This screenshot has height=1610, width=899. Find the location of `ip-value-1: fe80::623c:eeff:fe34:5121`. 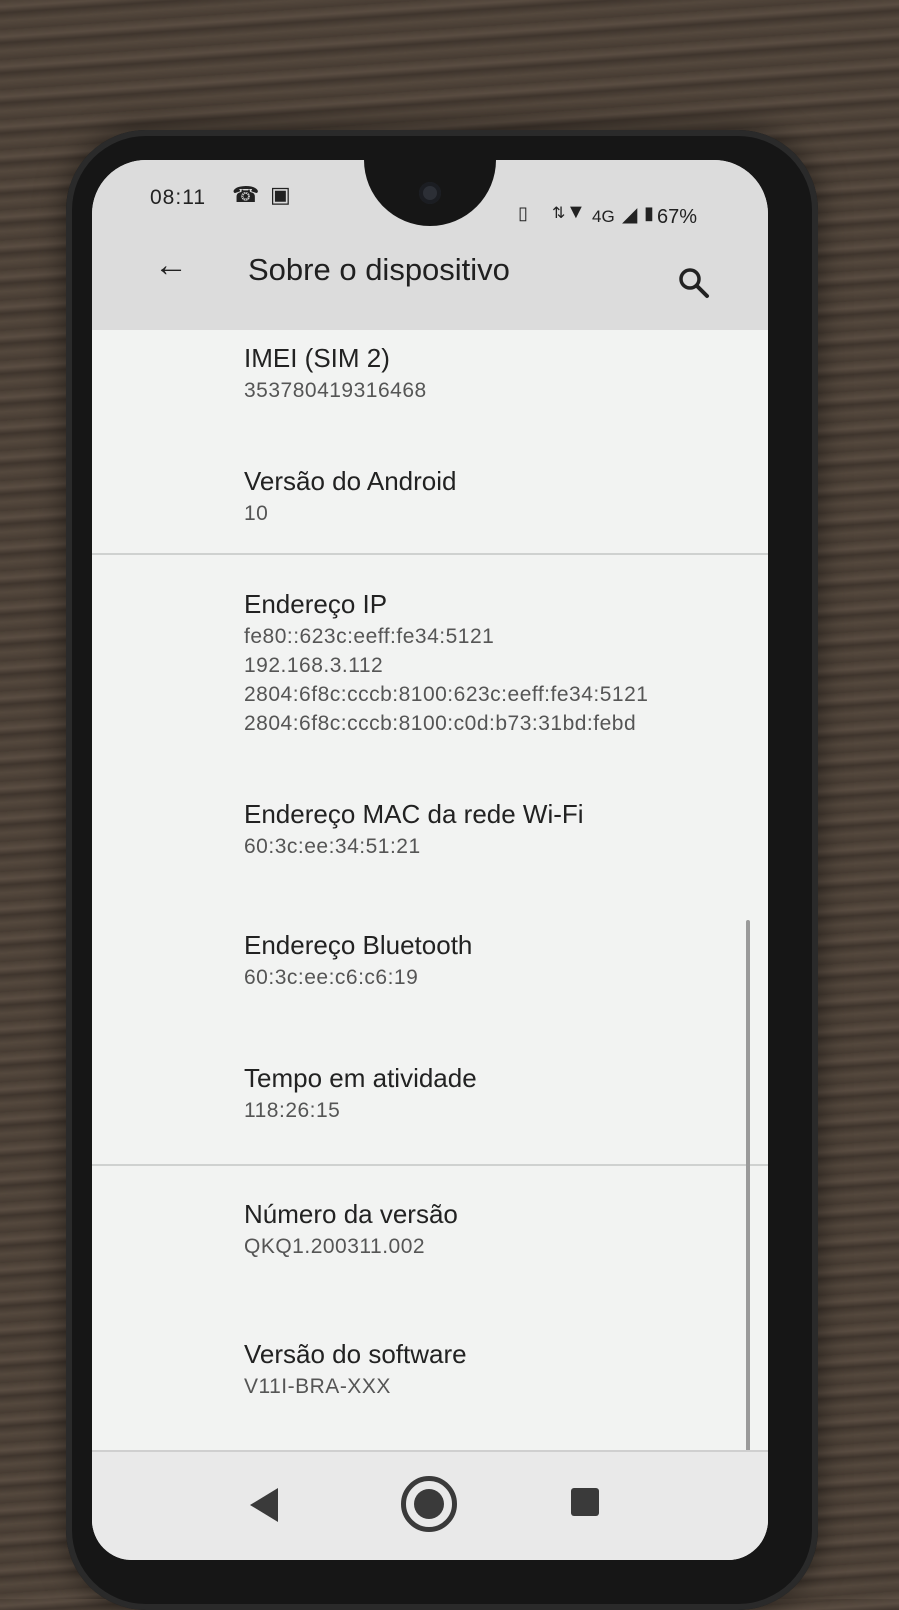

ip-value-1: fe80::623c:eeff:fe34:5121 is located at coordinates (369, 636).